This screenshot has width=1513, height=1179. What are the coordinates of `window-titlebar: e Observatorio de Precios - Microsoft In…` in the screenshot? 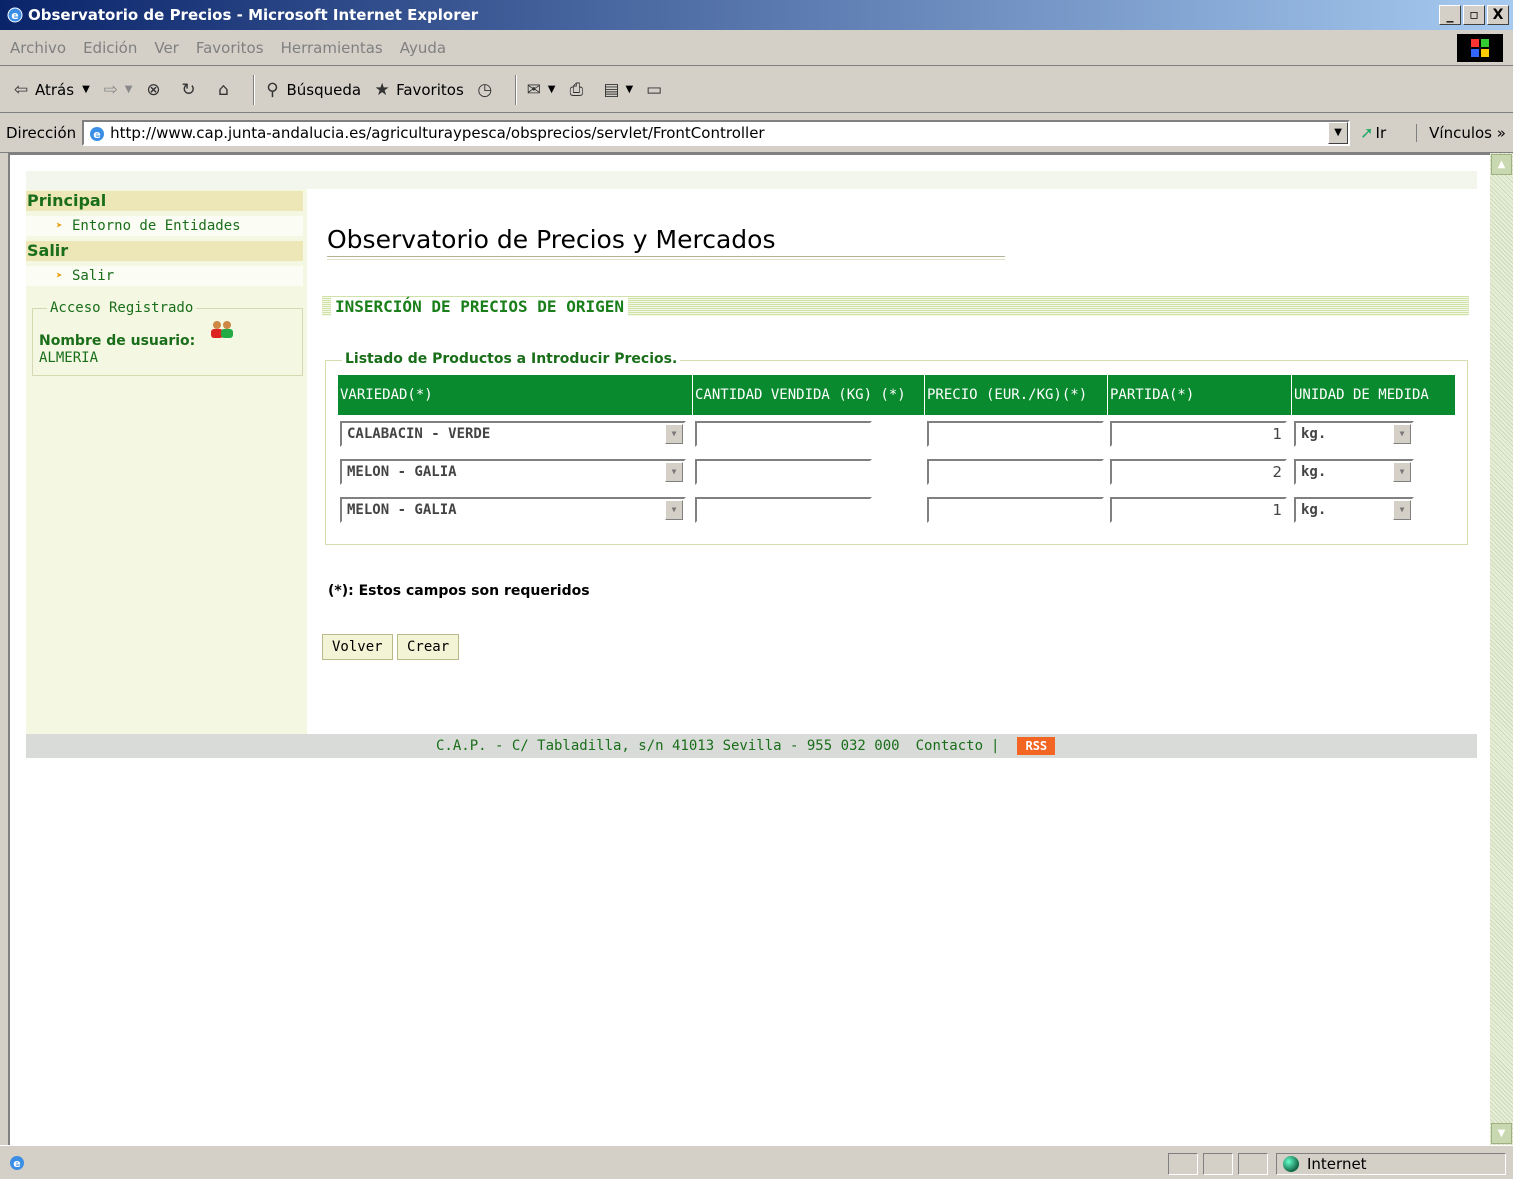 It's located at (756, 15).